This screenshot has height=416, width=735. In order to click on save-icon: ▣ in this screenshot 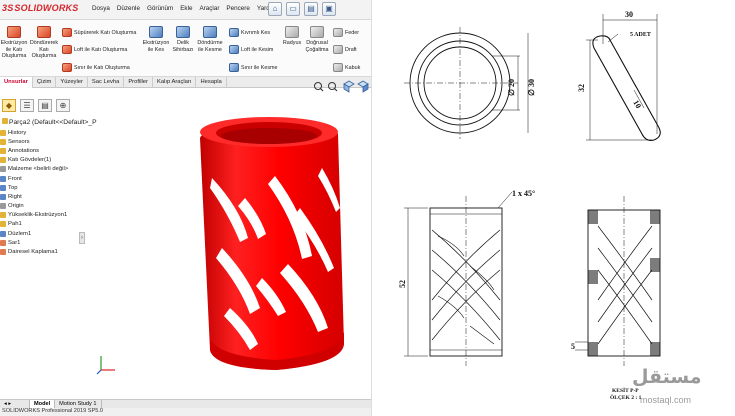, I will do `click(329, 9)`.